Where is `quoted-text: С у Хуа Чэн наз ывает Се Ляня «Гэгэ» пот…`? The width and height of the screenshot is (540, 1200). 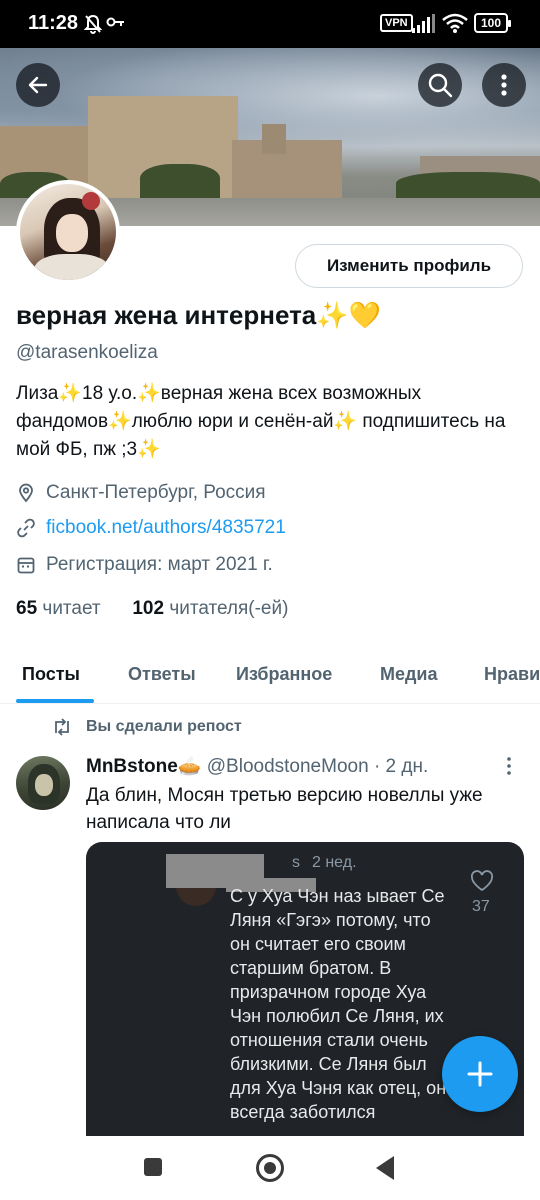
quoted-text: С у Хуа Чэн наз ывает Се Ляня «Гэгэ» пот… is located at coordinates (338, 1004).